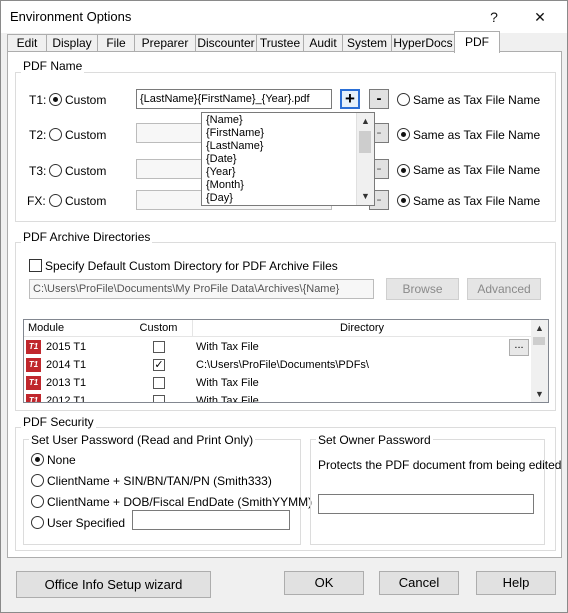 The height and width of the screenshot is (613, 568). What do you see at coordinates (55, 200) in the screenshot?
I see `fx-custom-radio` at bounding box center [55, 200].